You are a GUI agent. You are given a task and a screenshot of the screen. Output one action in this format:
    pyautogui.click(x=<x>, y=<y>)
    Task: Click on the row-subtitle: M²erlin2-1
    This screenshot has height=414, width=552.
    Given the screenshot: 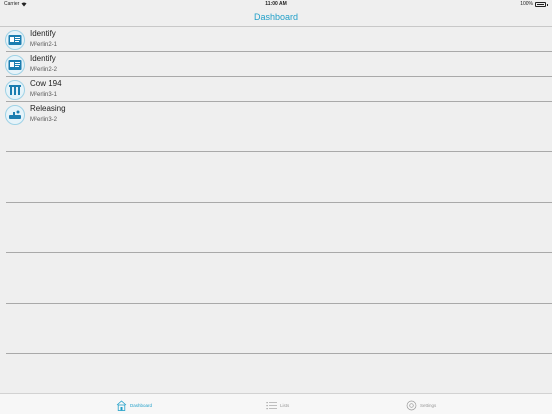 What is the action you would take?
    pyautogui.click(x=44, y=45)
    